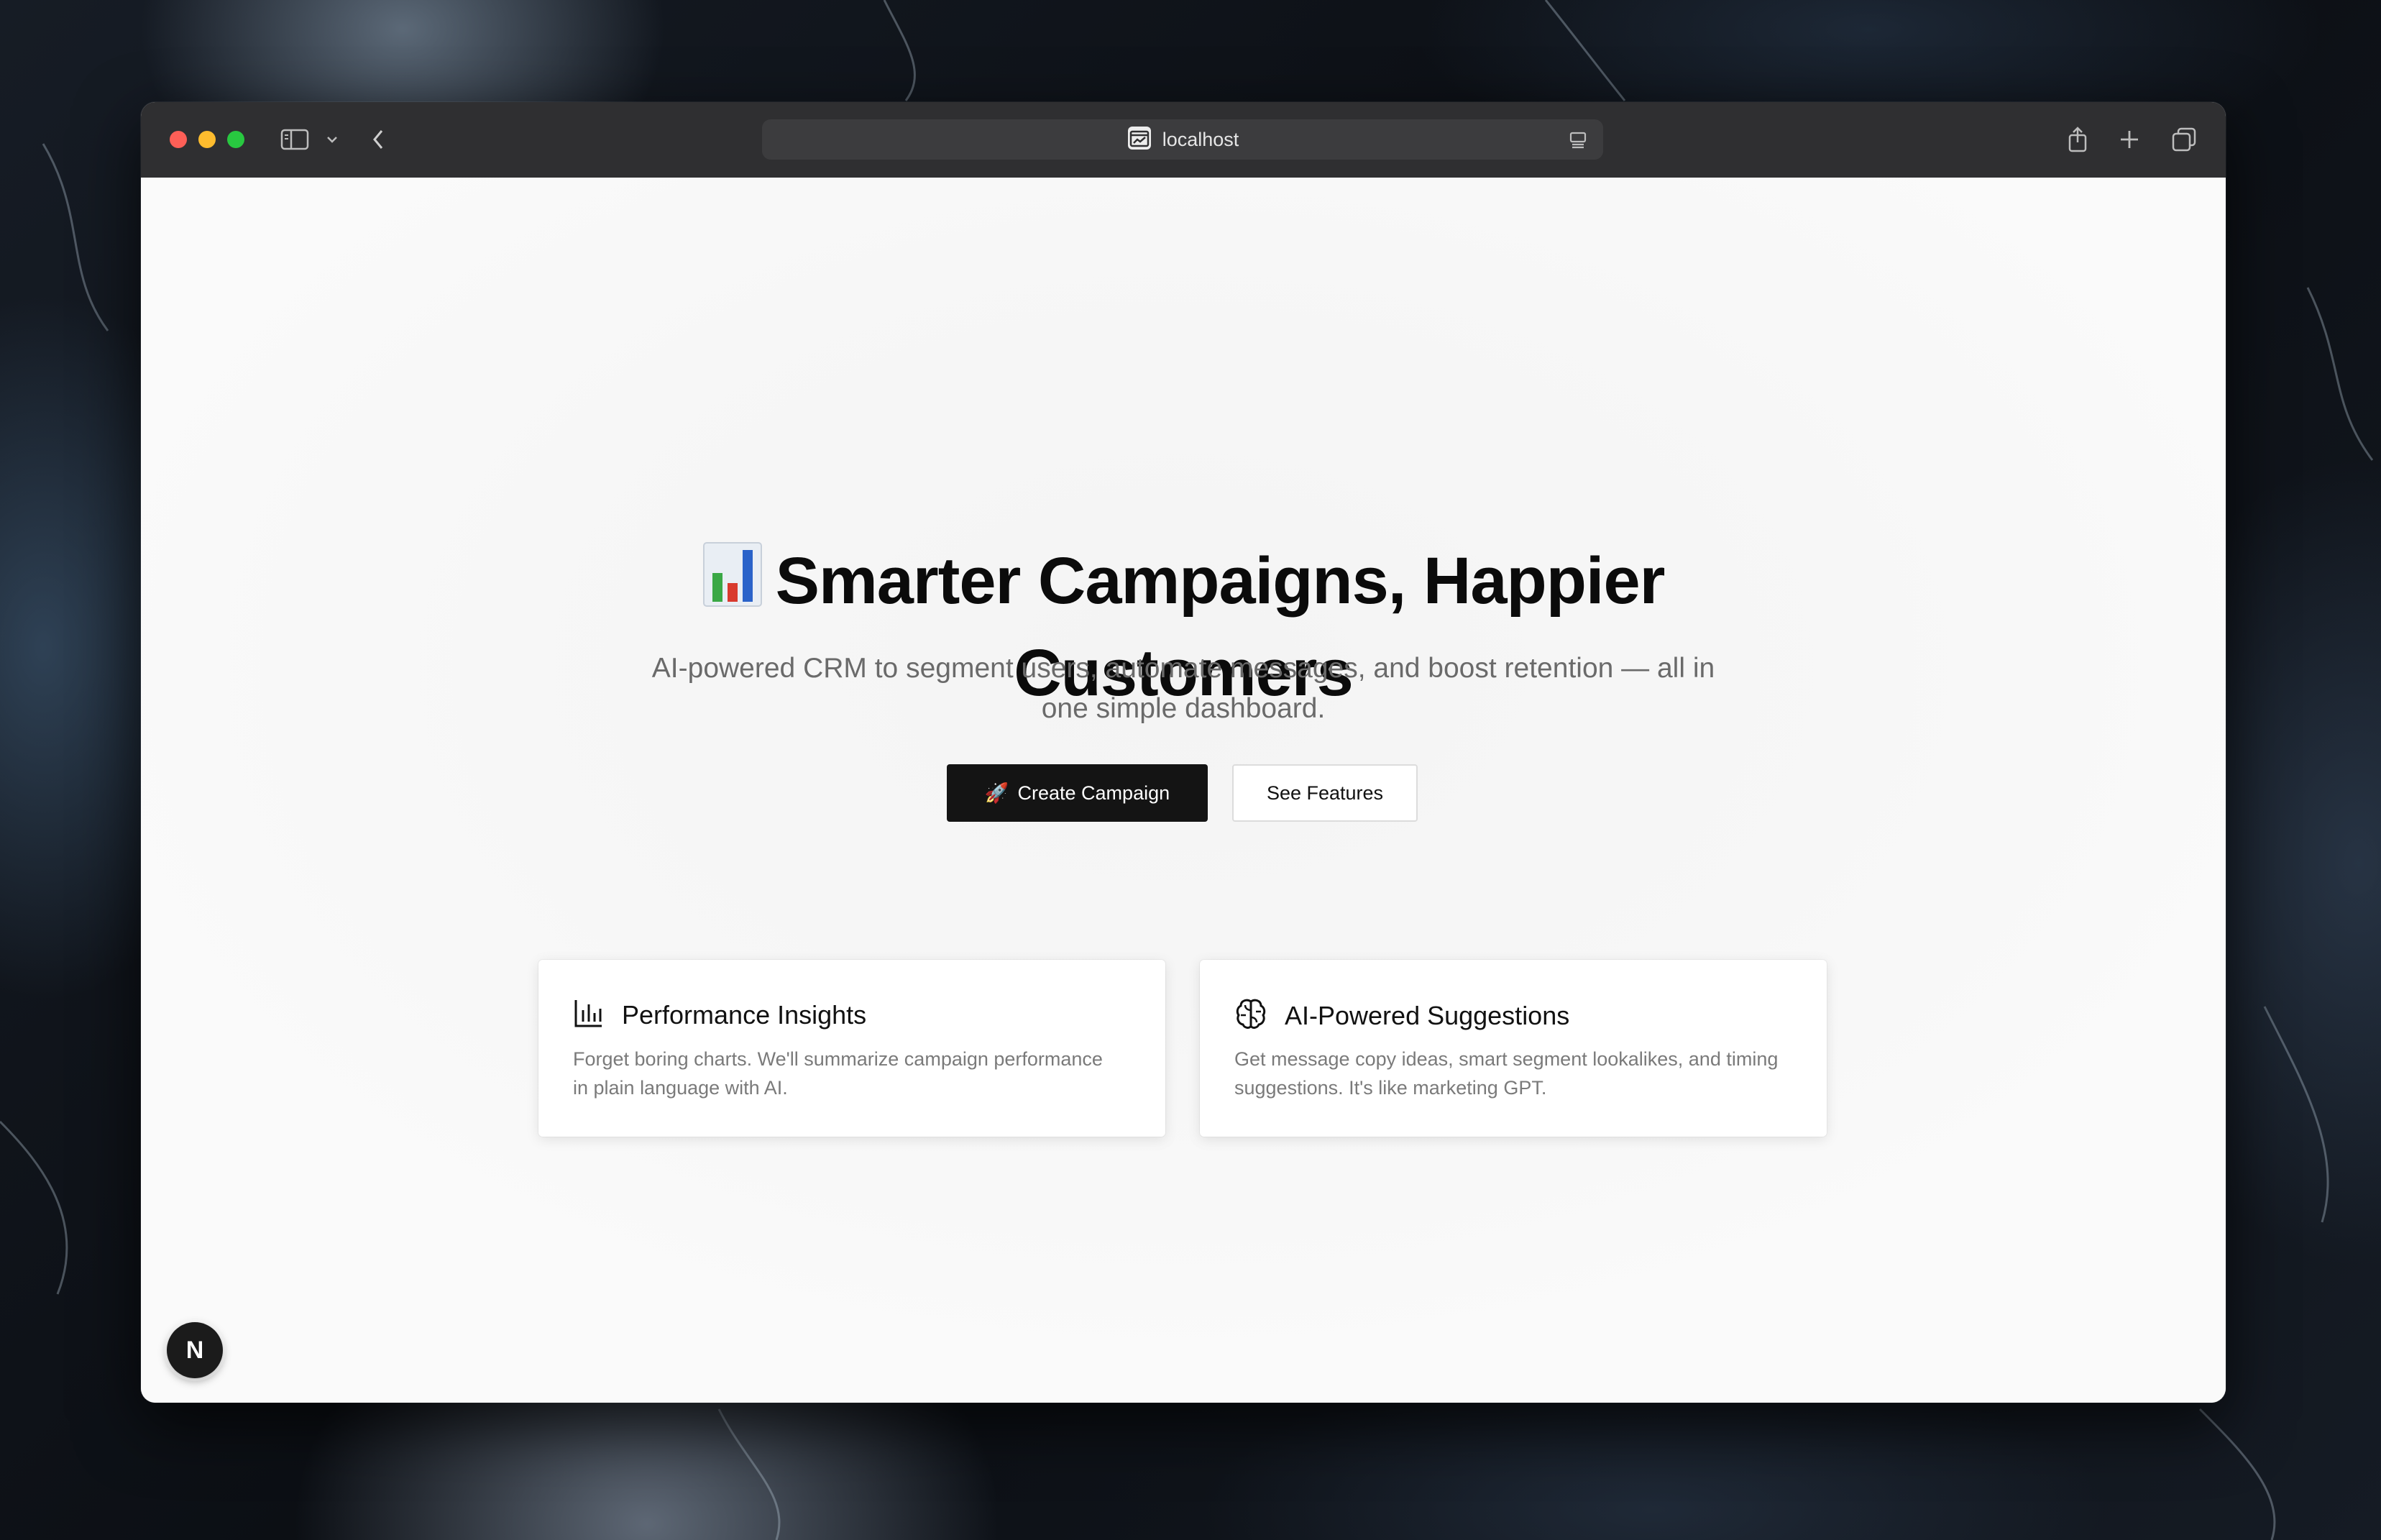  I want to click on bar-chart-emoji-icon, so click(732, 585).